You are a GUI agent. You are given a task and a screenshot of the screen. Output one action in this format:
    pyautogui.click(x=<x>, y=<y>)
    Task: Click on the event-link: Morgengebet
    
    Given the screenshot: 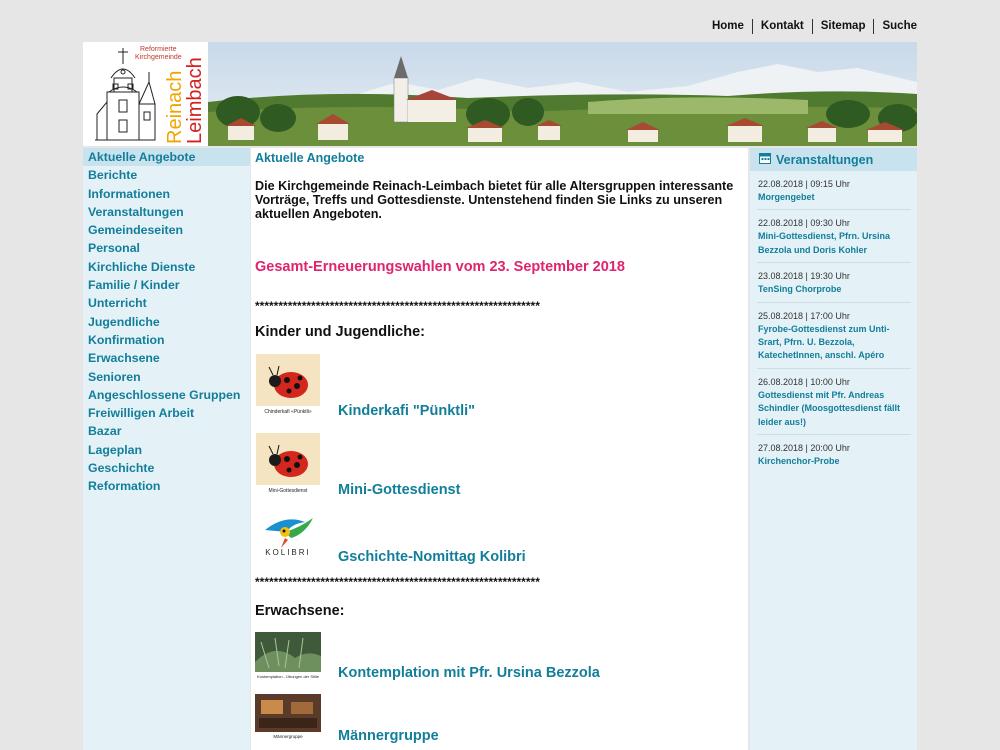 What is the action you would take?
    pyautogui.click(x=834, y=197)
    